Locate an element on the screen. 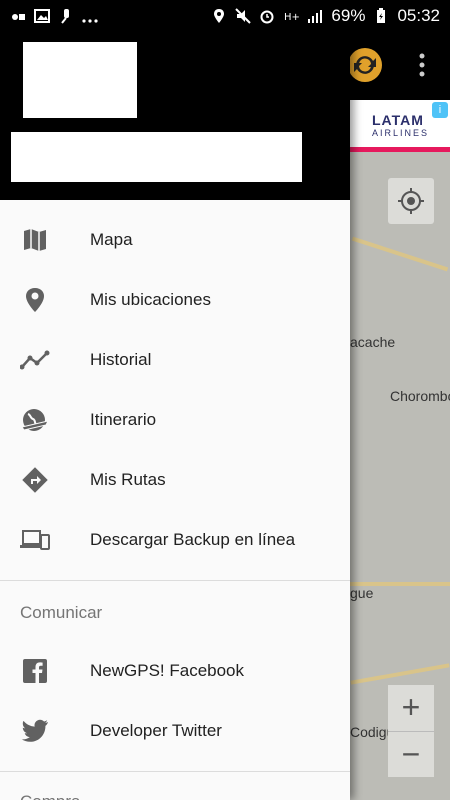 This screenshot has width=450, height=800. mic-icon is located at coordinates (65, 16).